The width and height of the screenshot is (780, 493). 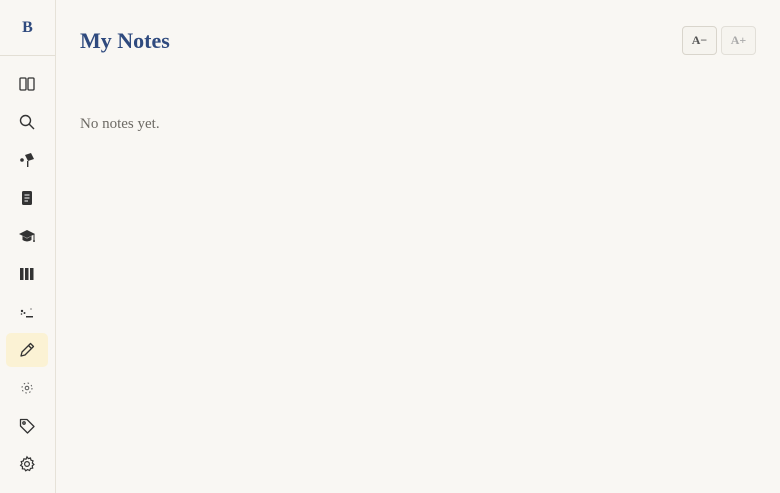 I want to click on sidebar-item-learn, so click(x=27, y=236).